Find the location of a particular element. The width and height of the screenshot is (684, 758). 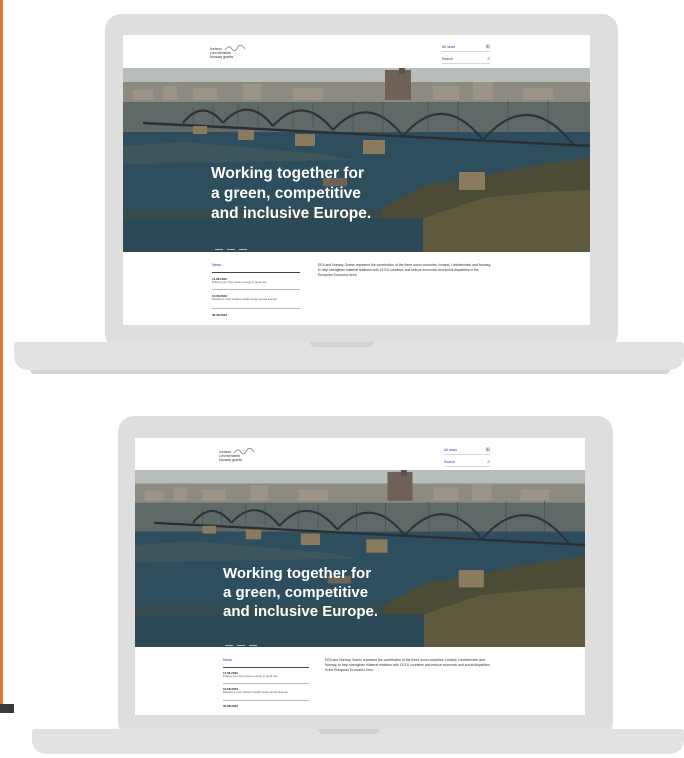

news-date: 09.08.2023 is located at coordinates (231, 706).